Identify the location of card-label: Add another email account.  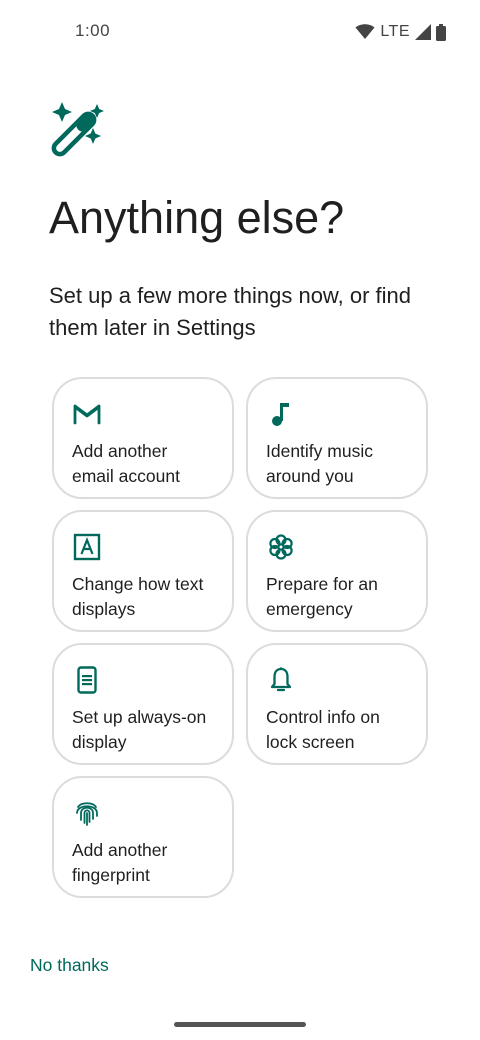
(126, 463).